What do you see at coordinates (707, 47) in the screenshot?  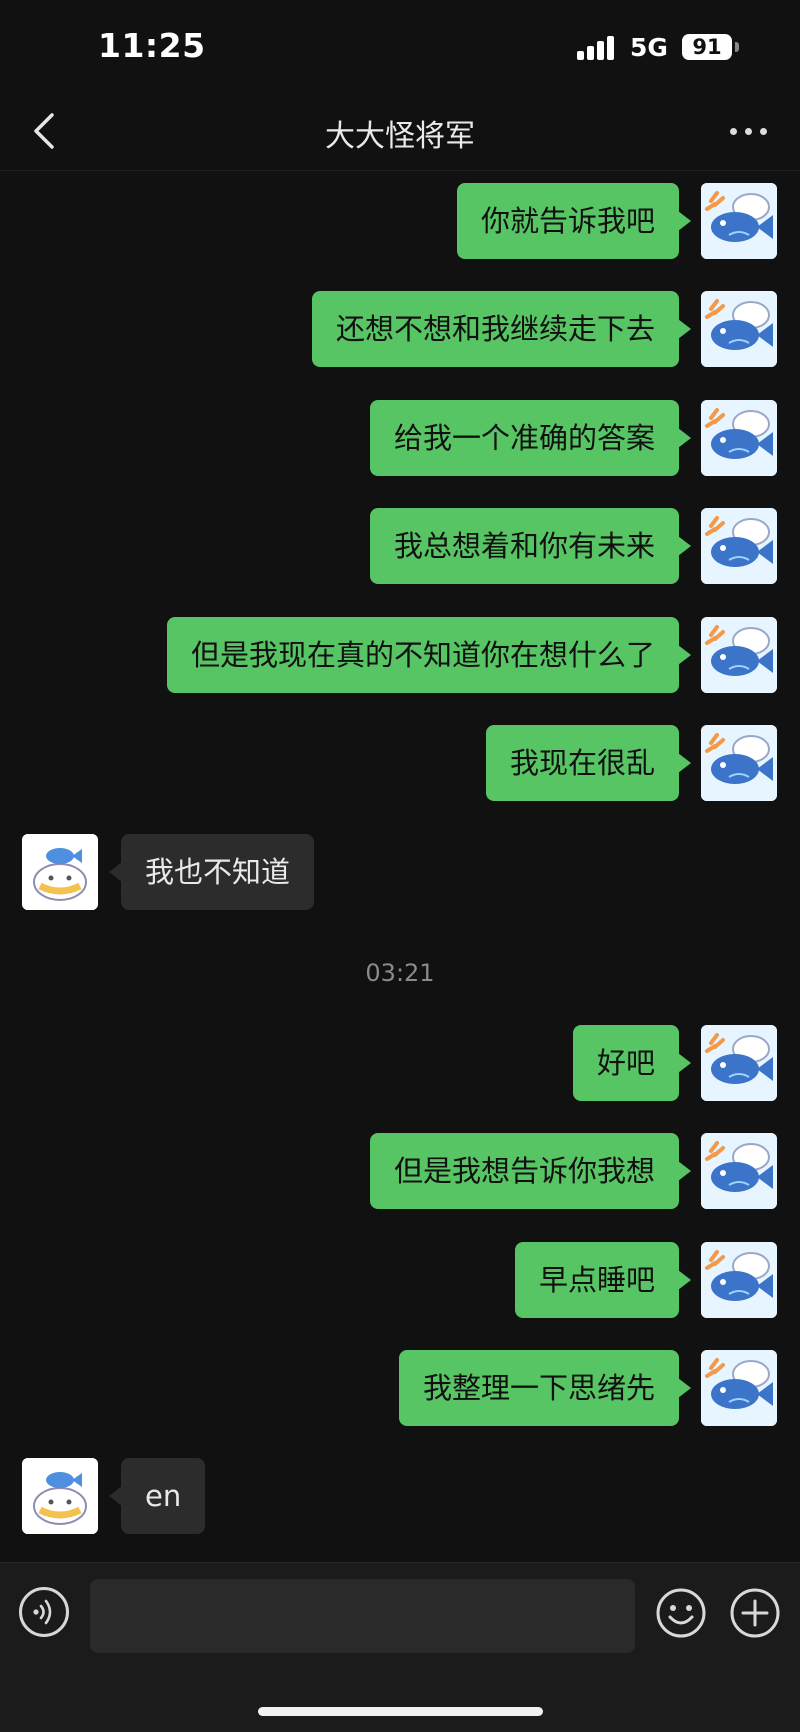 I see `battery-icon: 91` at bounding box center [707, 47].